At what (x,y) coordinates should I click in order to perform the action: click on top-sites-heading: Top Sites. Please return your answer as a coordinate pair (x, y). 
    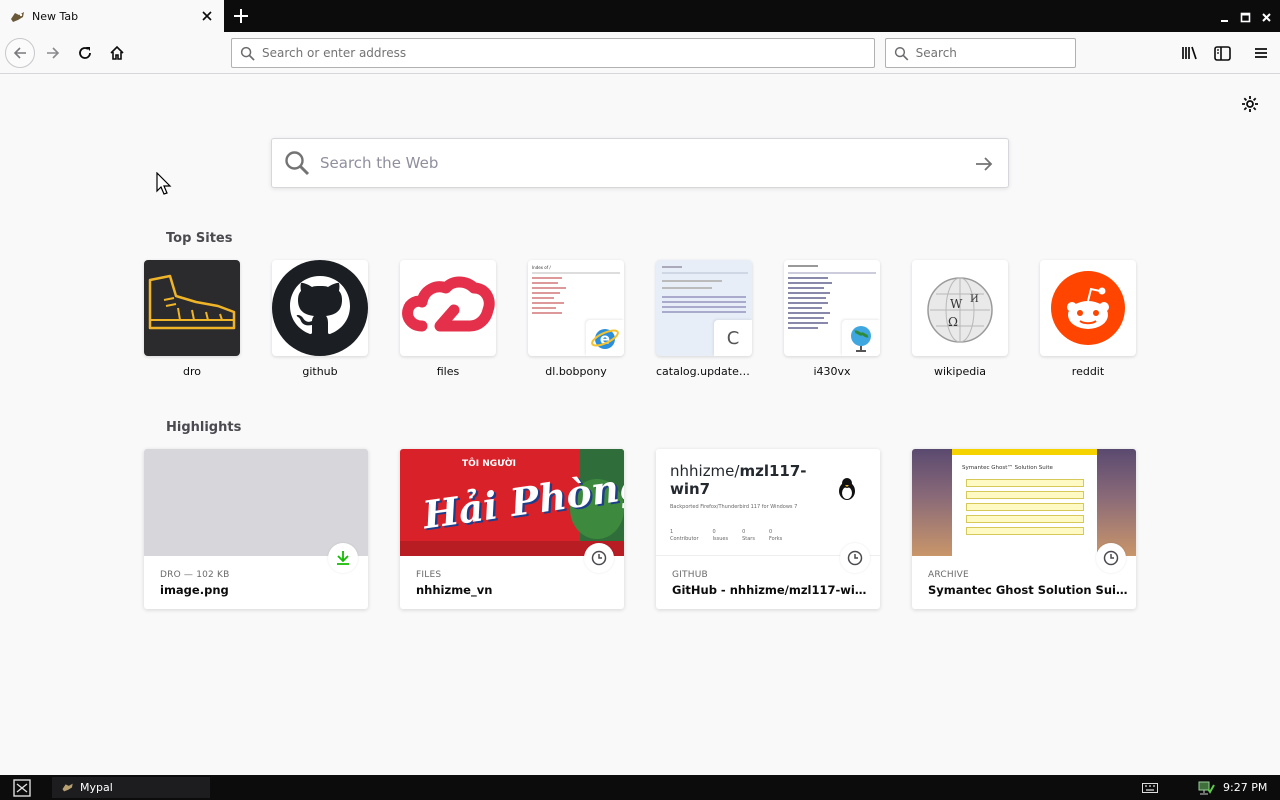
    Looking at the image, I should click on (199, 238).